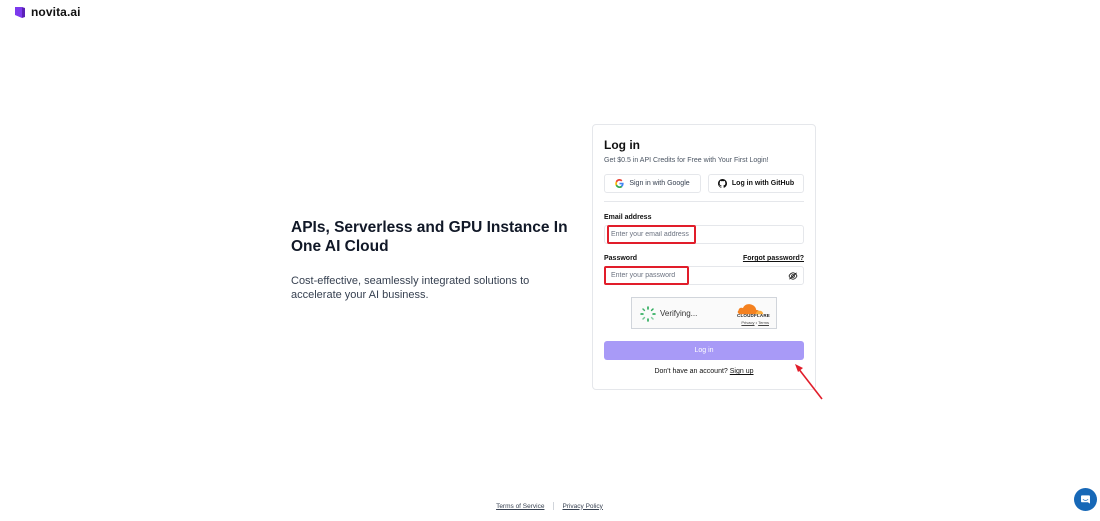 The height and width of the screenshot is (521, 1100). Describe the element at coordinates (520, 506) in the screenshot. I see `terms-of-service-link: Terms of Service` at that location.